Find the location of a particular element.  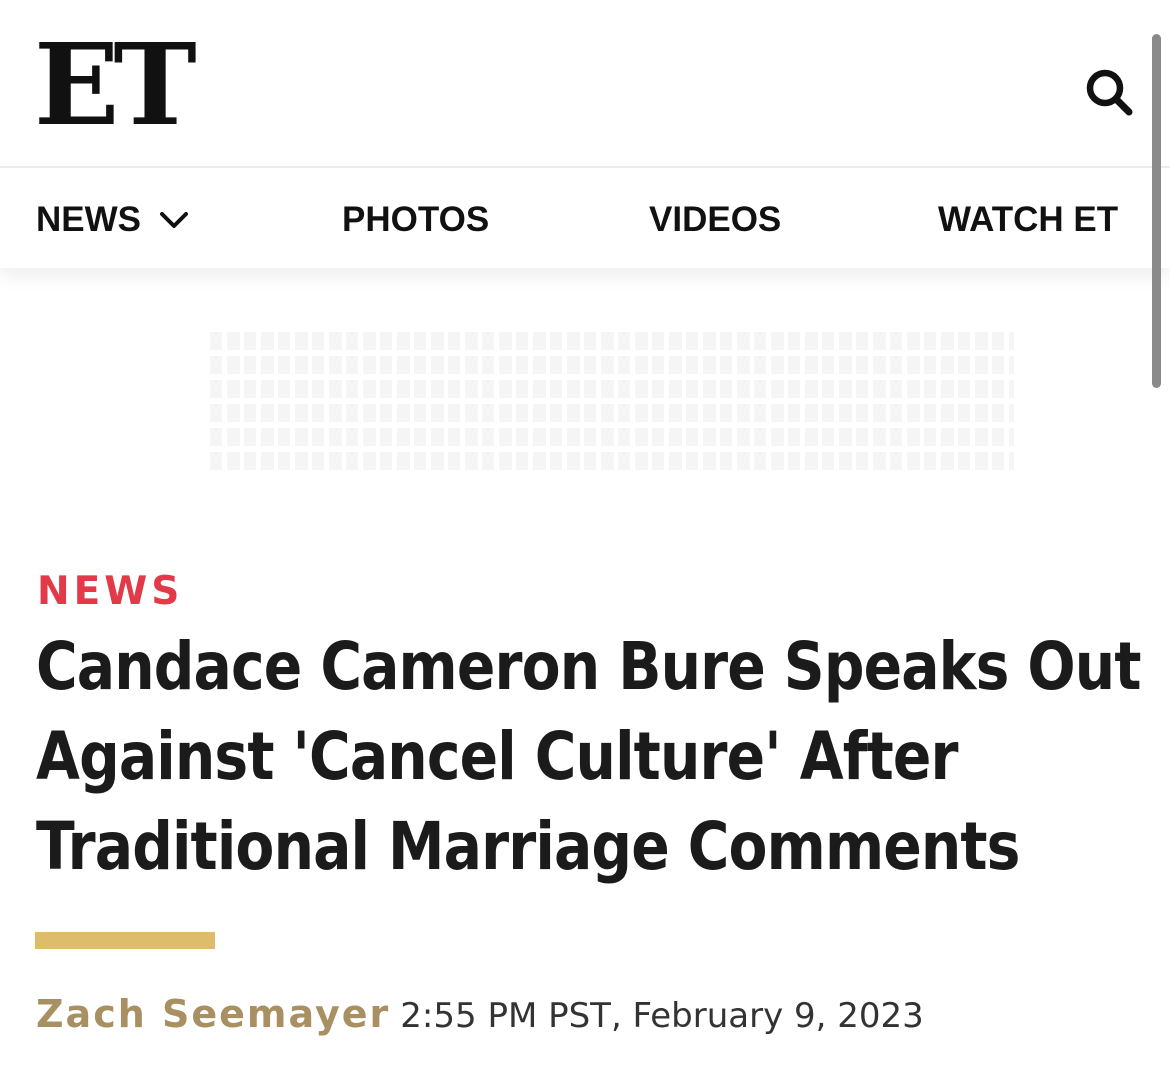

ad-placeholder is located at coordinates (612, 406).